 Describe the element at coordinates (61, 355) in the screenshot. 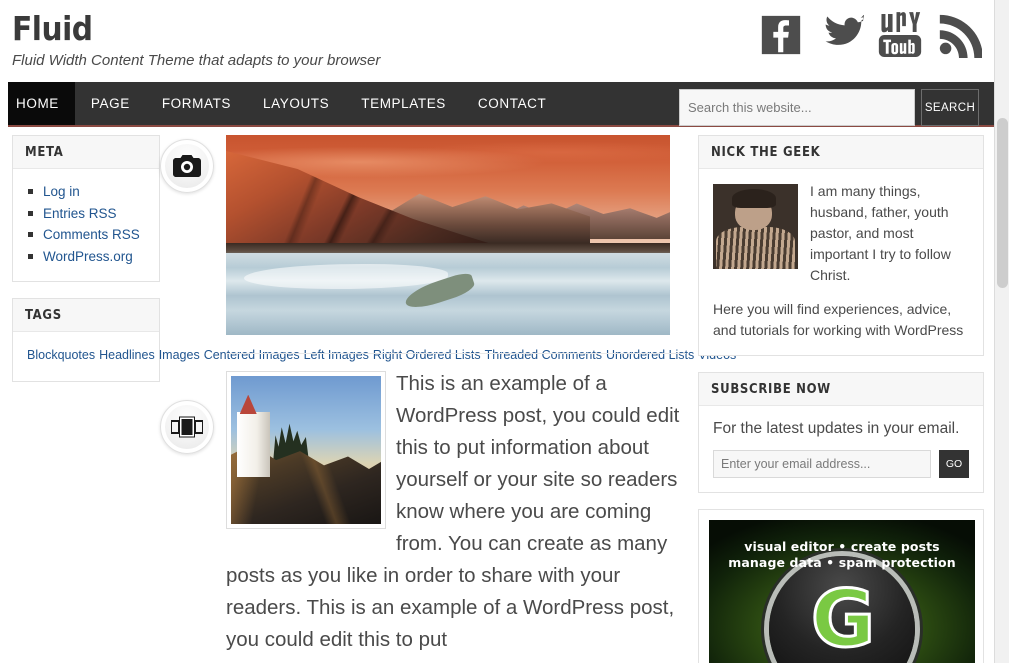

I see `tag-link: Blockquotes` at that location.